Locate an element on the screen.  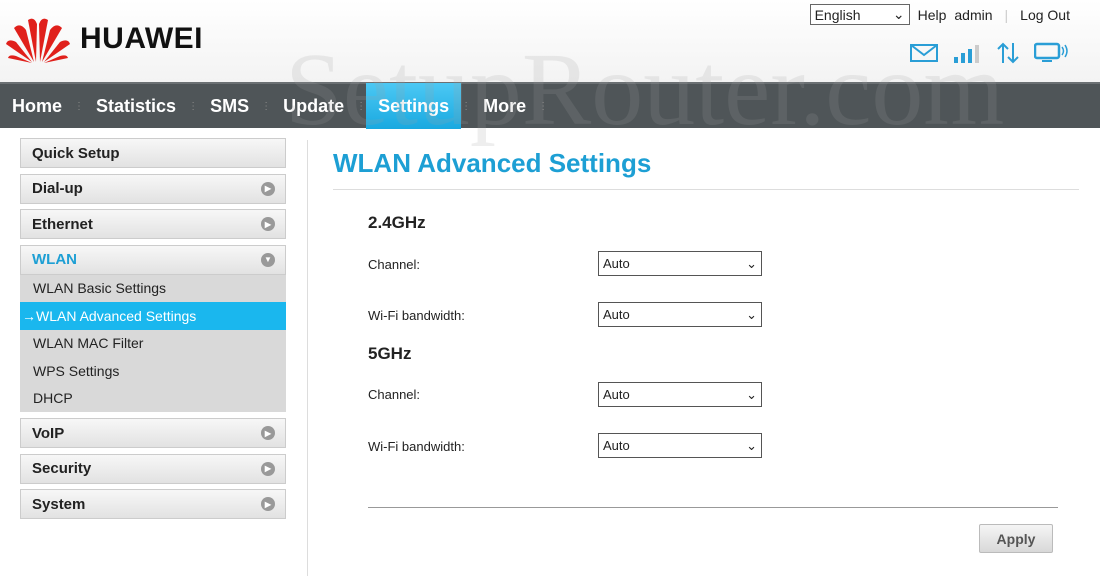
page-title: WLAN Advanced Settings is located at coordinates (706, 165).